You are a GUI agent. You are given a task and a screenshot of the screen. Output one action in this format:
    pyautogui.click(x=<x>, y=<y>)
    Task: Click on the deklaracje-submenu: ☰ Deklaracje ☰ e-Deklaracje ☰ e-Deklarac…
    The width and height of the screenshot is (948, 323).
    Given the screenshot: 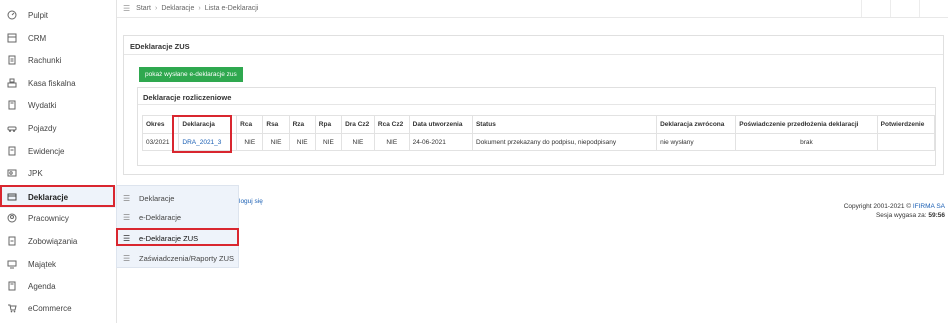 What is the action you would take?
    pyautogui.click(x=177, y=226)
    